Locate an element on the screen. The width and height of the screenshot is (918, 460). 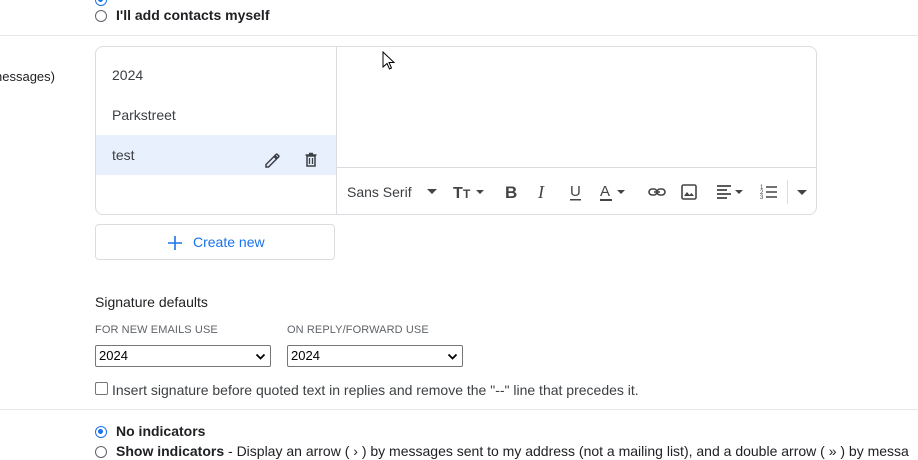
signature-item-label: Parkstreet is located at coordinates (144, 115).